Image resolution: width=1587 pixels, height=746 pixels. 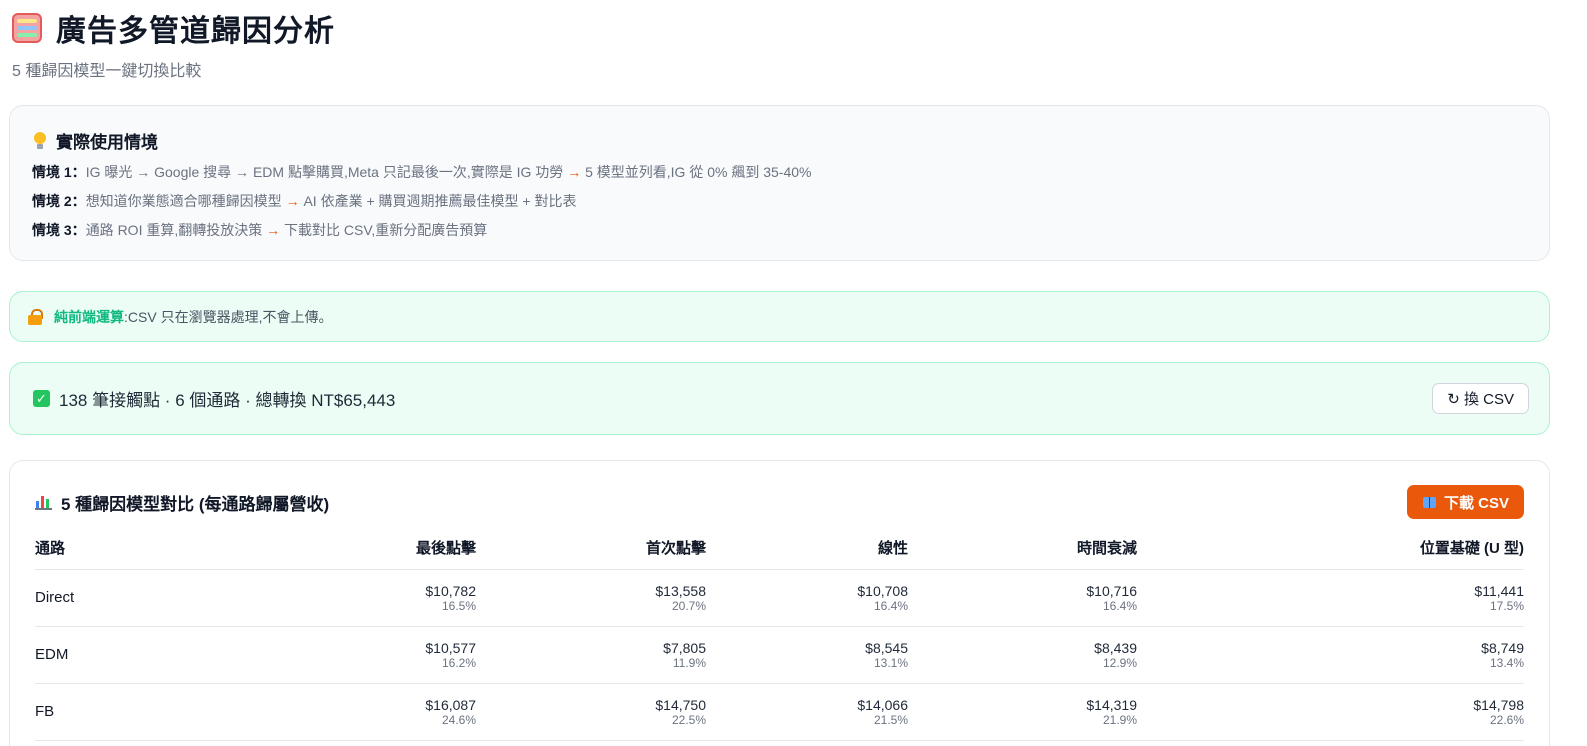 I want to click on model-cell: $7,805 11.9%, so click(x=591, y=655).